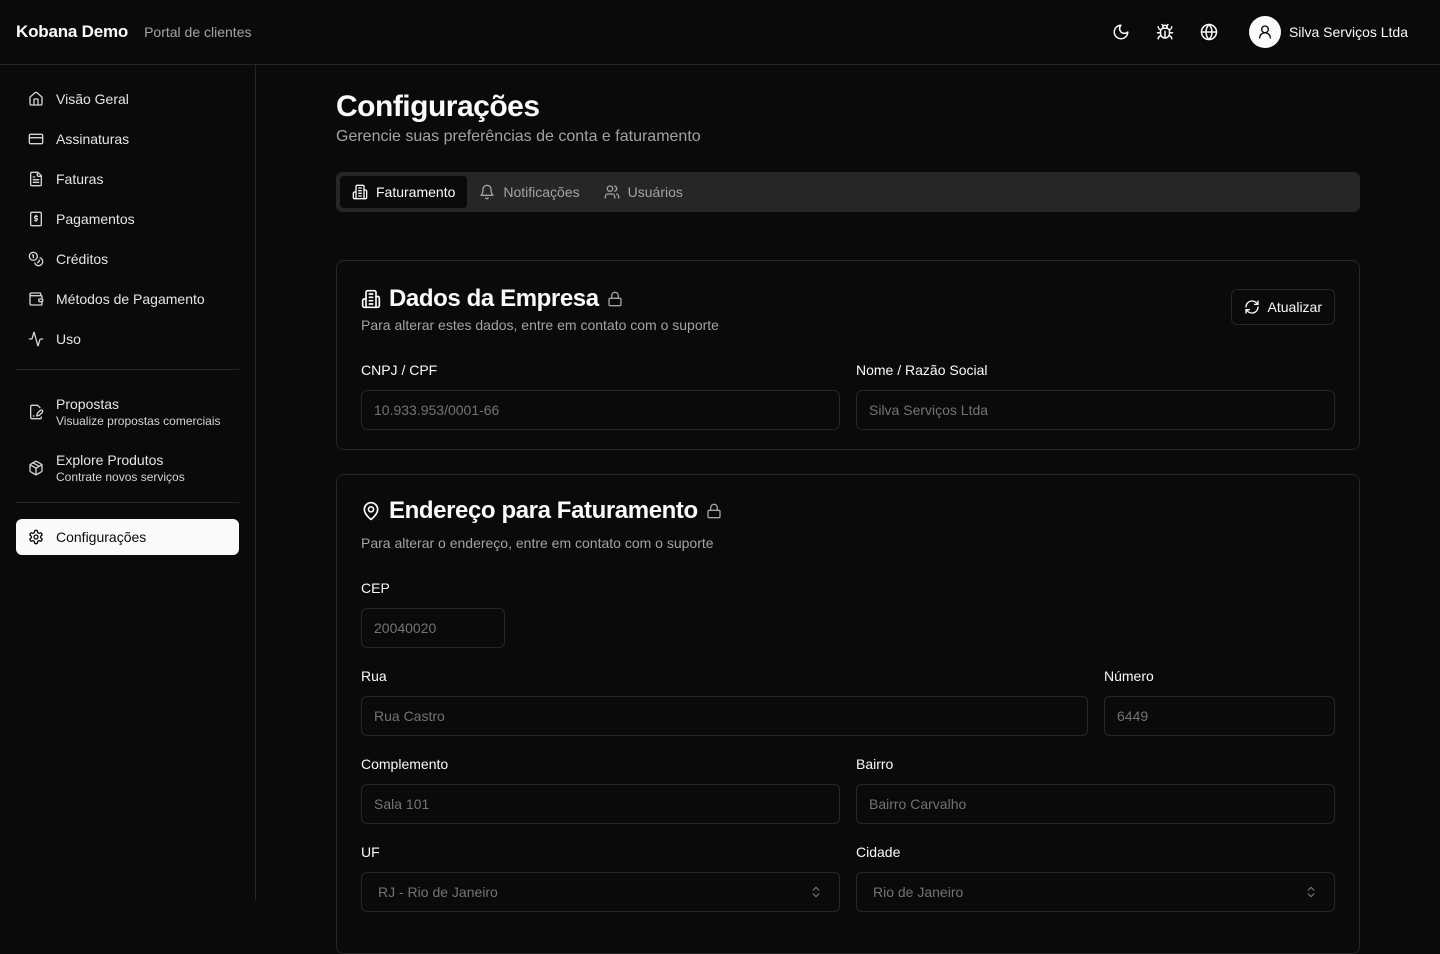 The height and width of the screenshot is (954, 1440). What do you see at coordinates (487, 192) in the screenshot?
I see `bell-icon` at bounding box center [487, 192].